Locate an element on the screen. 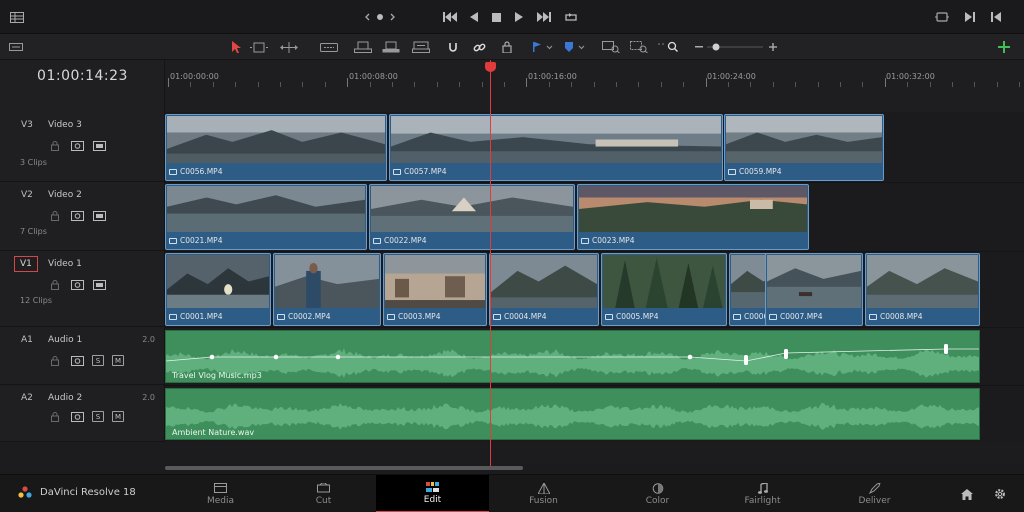  position-lock-icon is located at coordinates (507, 47).